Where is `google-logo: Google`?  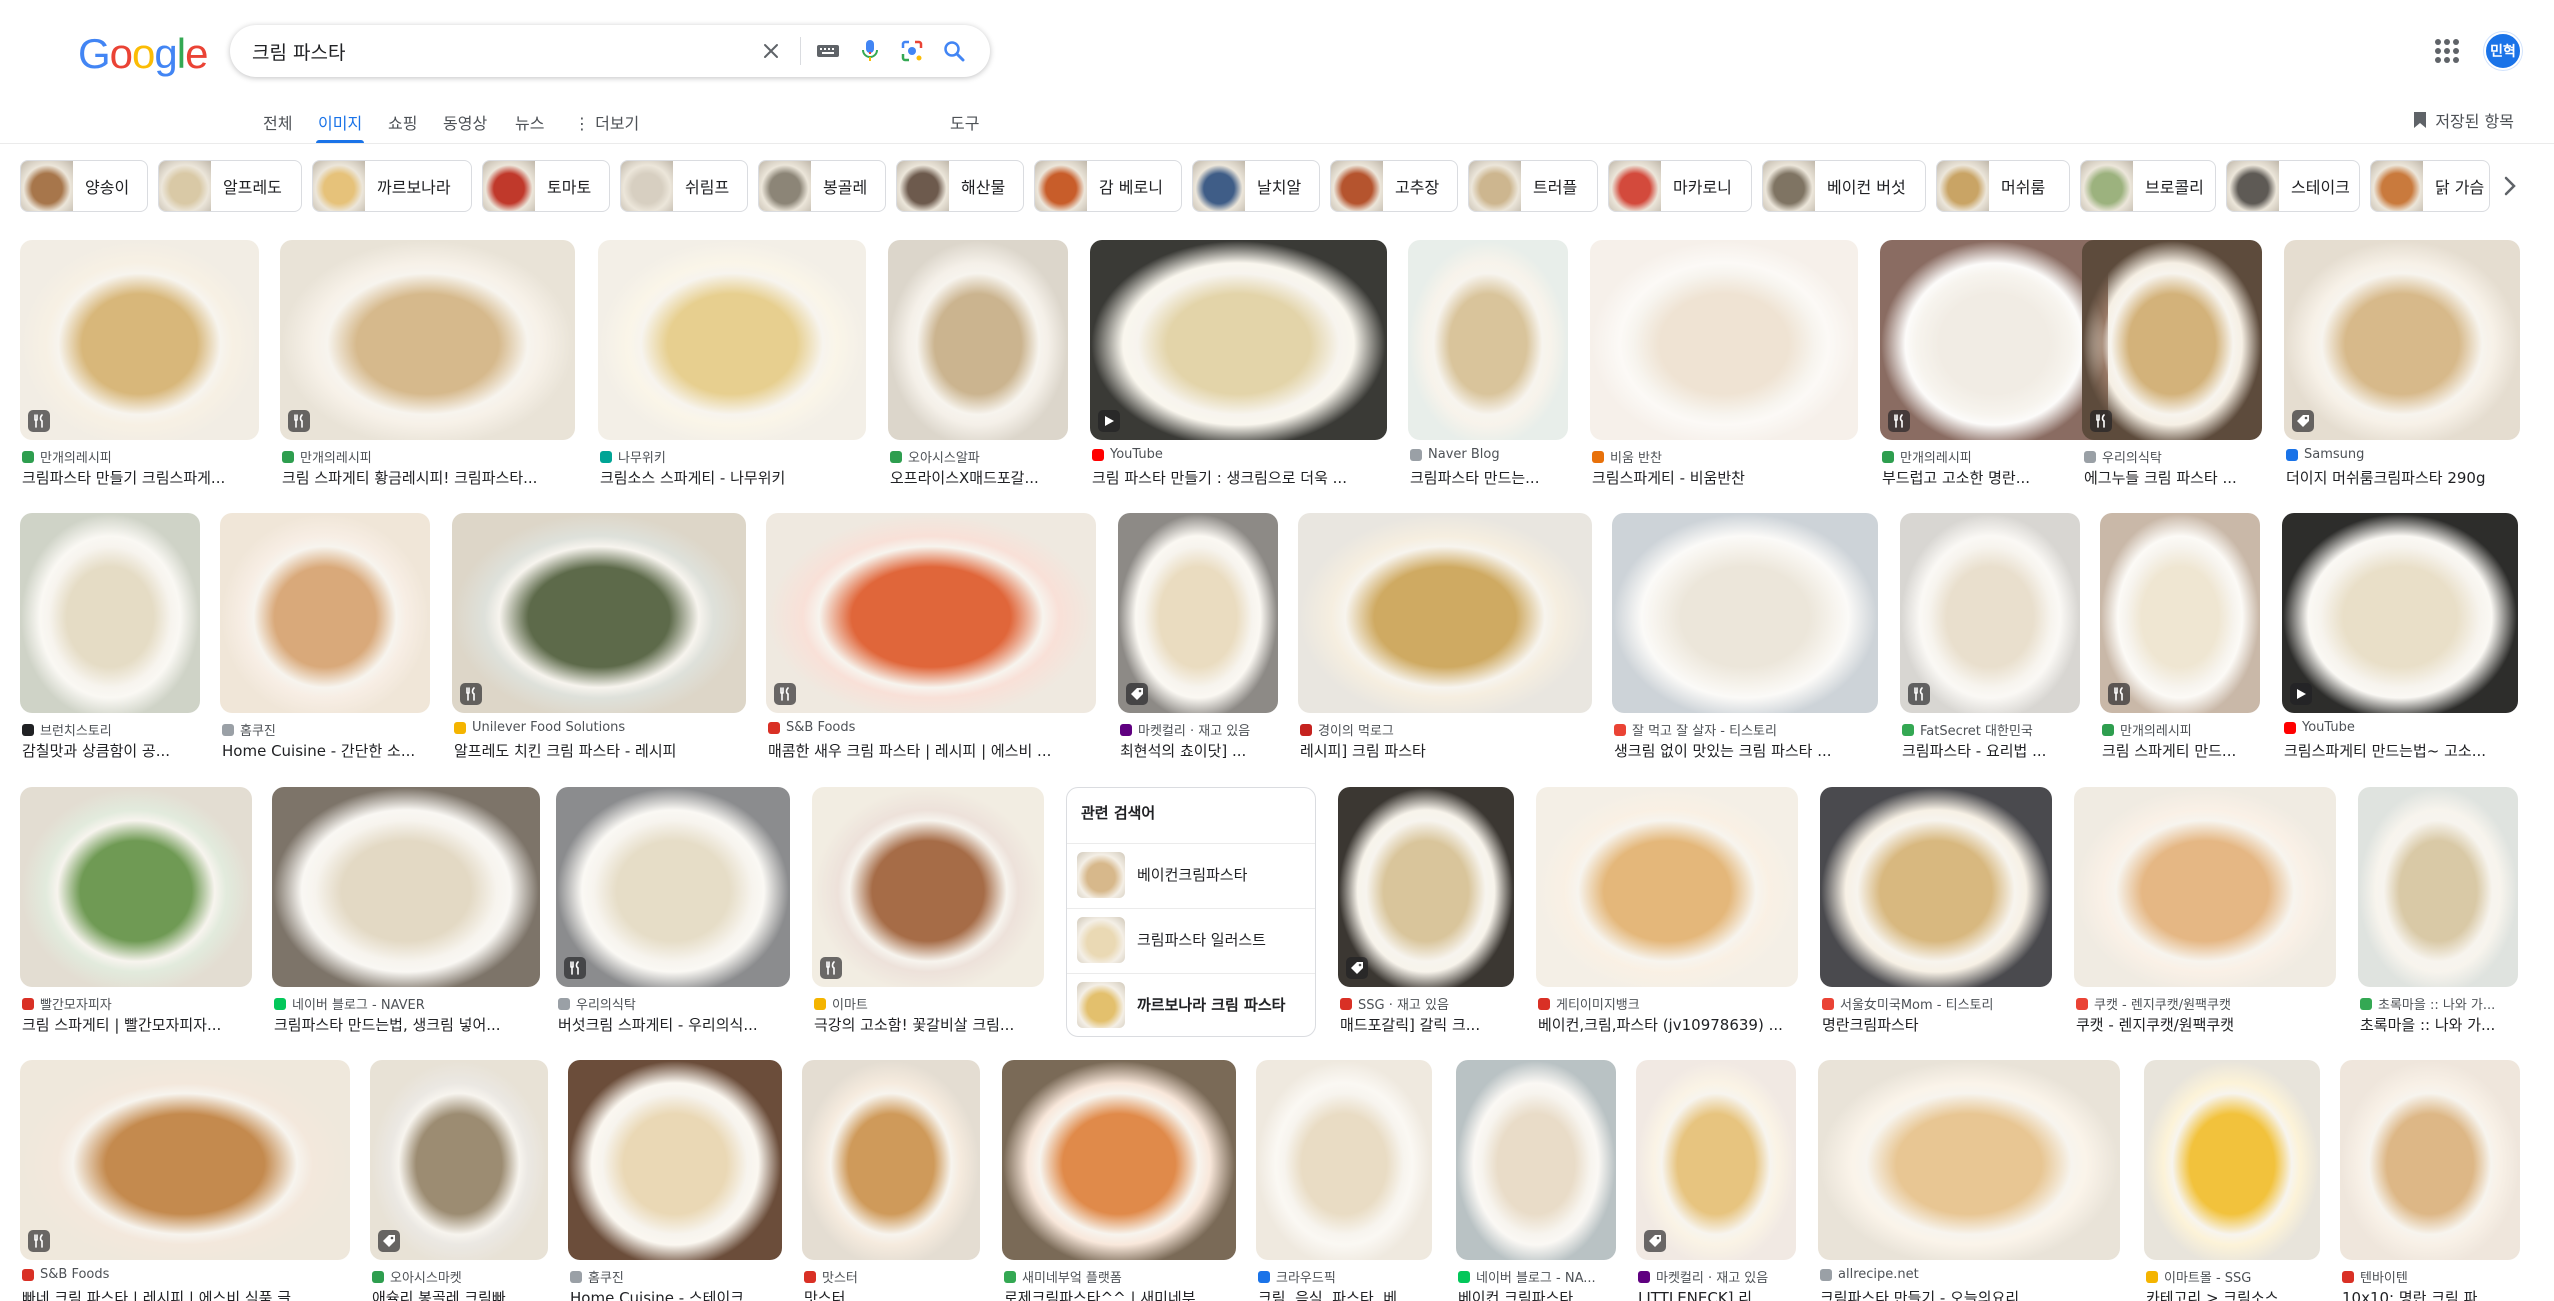 google-logo: Google is located at coordinates (143, 54).